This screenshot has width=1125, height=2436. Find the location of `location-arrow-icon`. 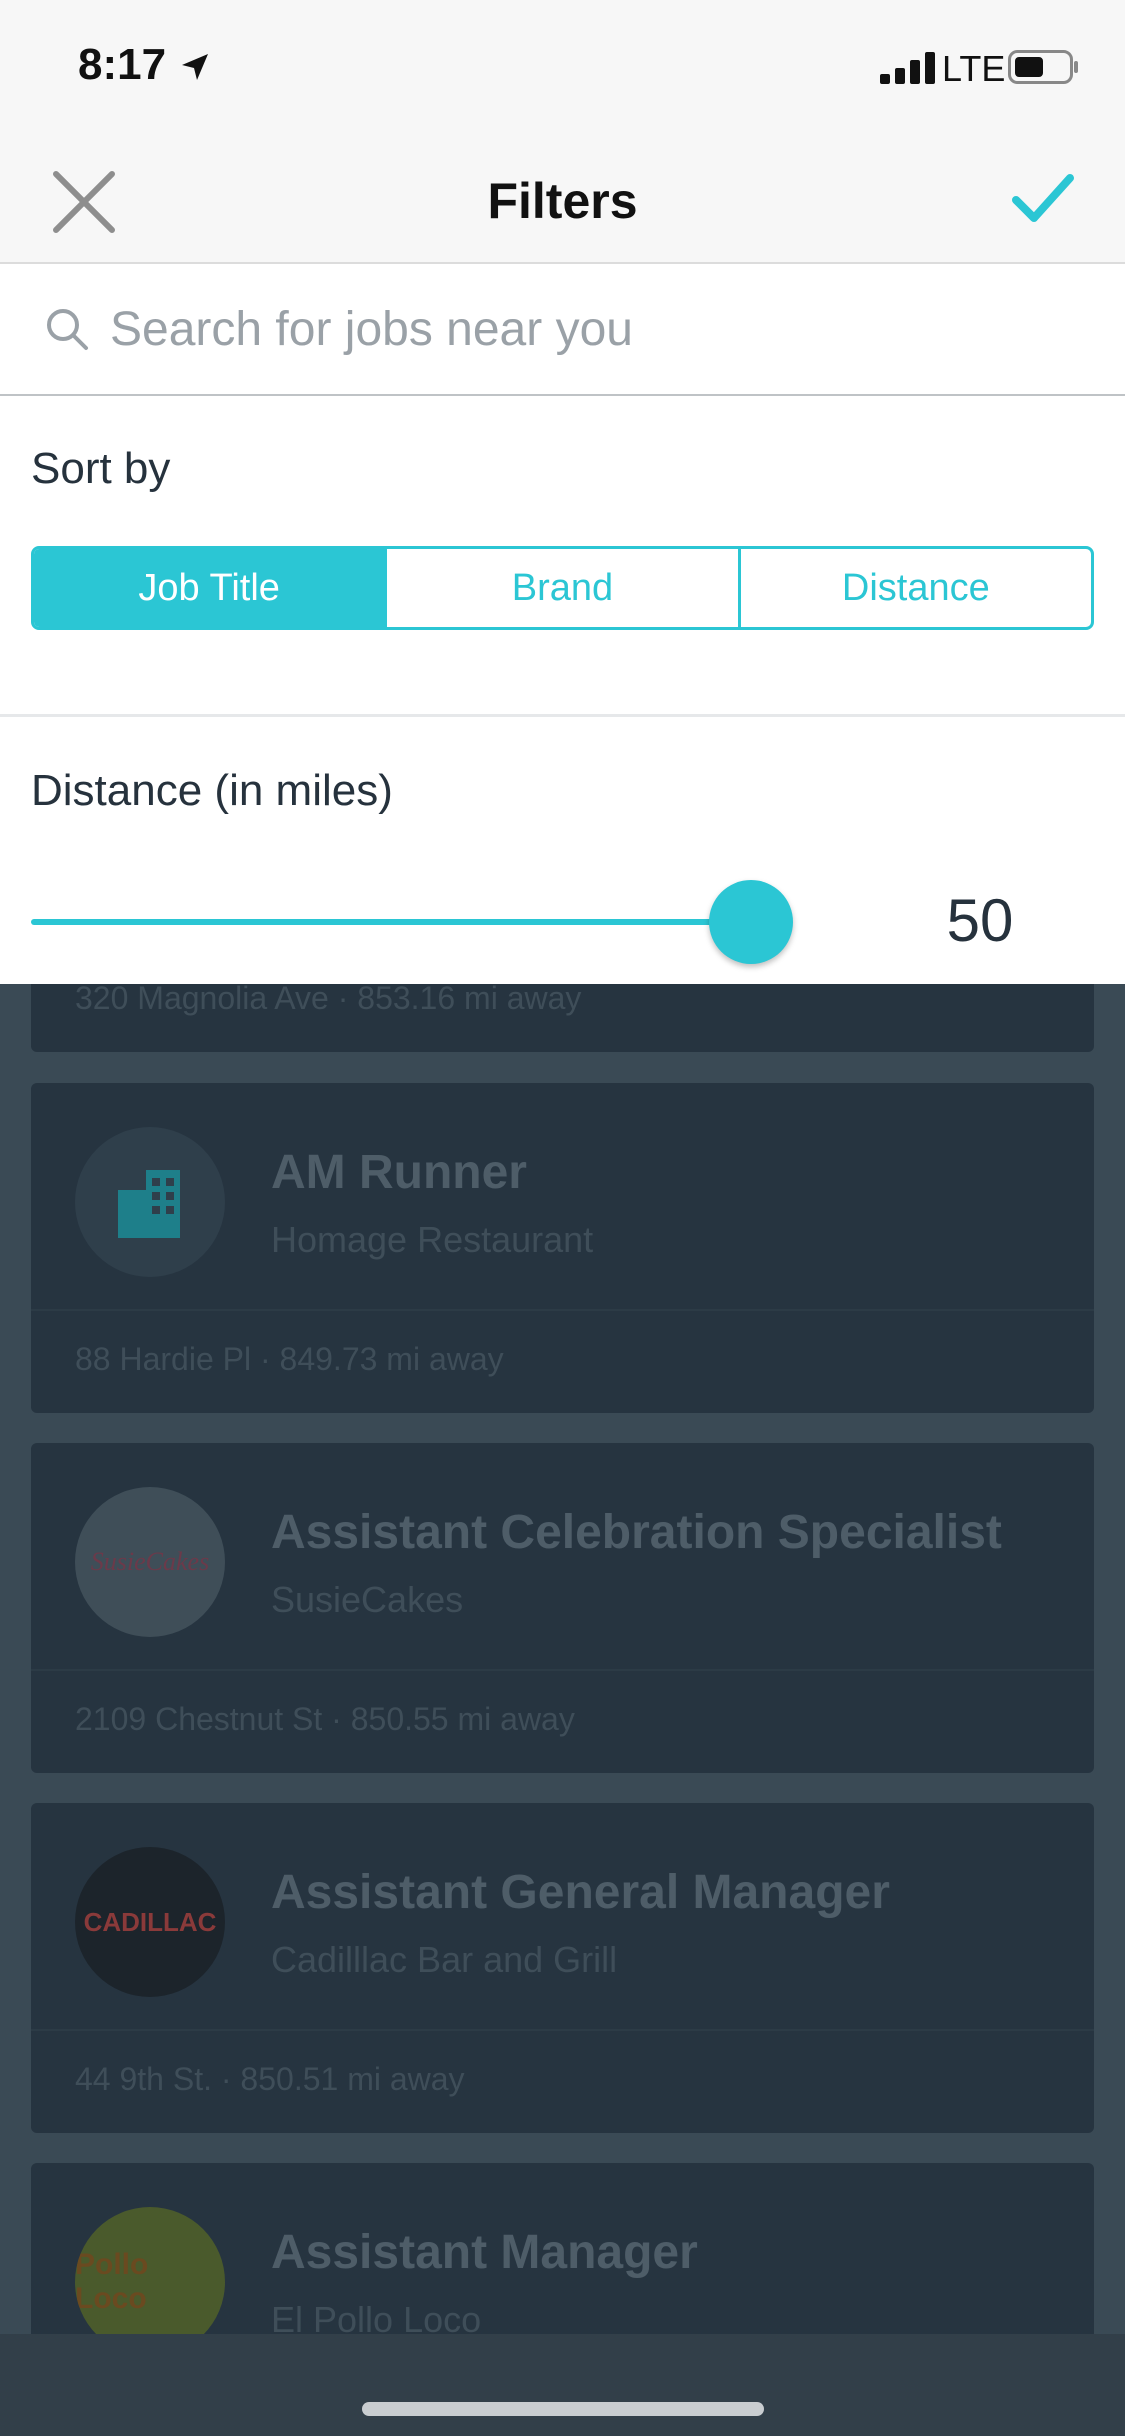

location-arrow-icon is located at coordinates (195, 67).